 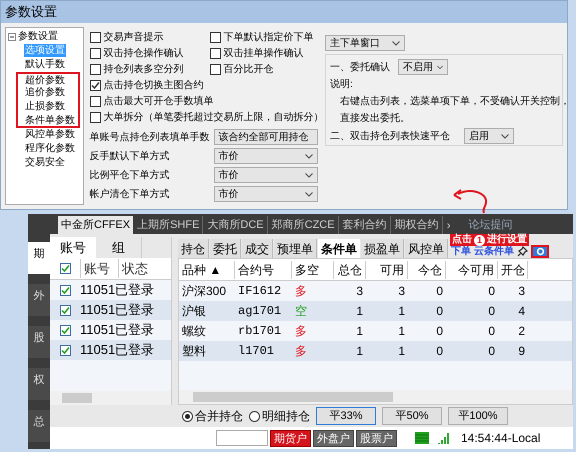 I want to click on radio-option: 合并持仓, so click(x=212, y=416).